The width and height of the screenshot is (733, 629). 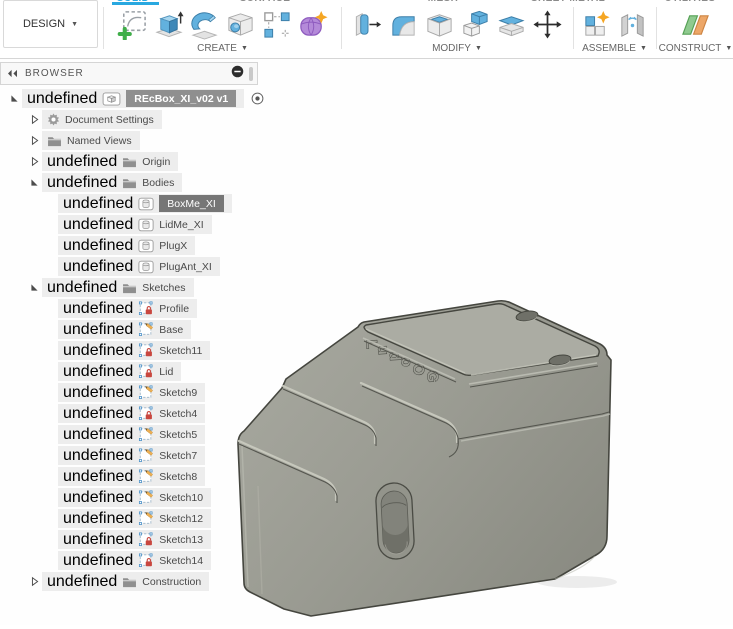 I want to click on tree-row-sketch5: undefined Sketch5, so click(x=132, y=434).